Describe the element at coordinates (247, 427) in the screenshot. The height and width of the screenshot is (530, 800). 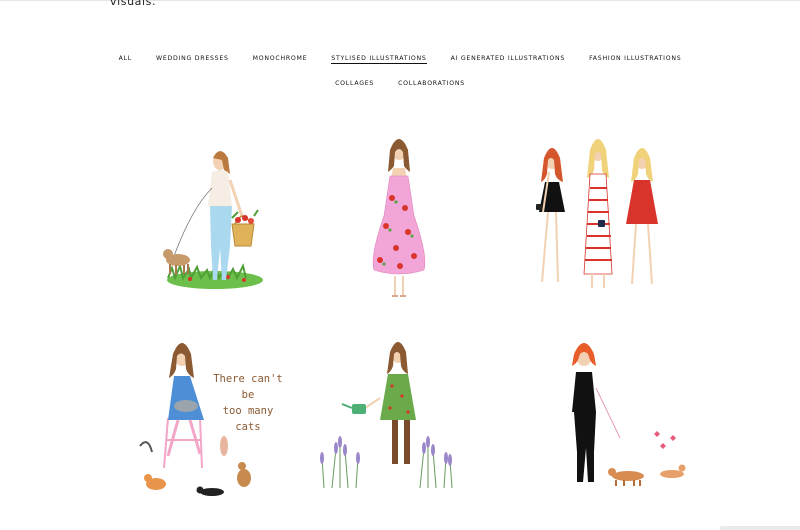
I see `svg-text: cats` at that location.